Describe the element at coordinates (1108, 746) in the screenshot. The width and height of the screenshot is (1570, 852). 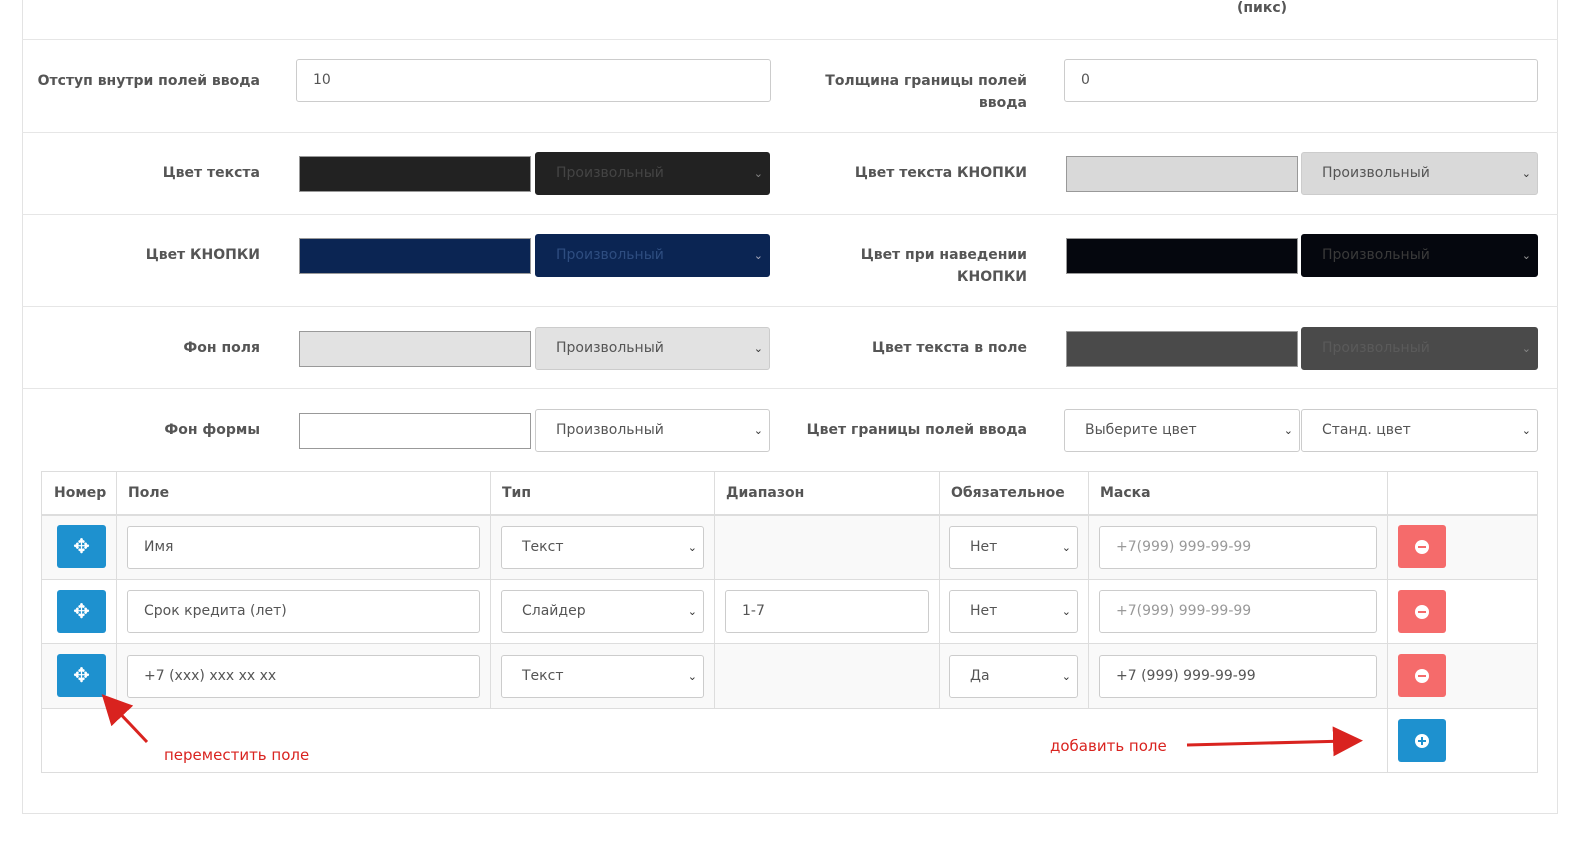
I see `add-annotation: добавить поле` at that location.